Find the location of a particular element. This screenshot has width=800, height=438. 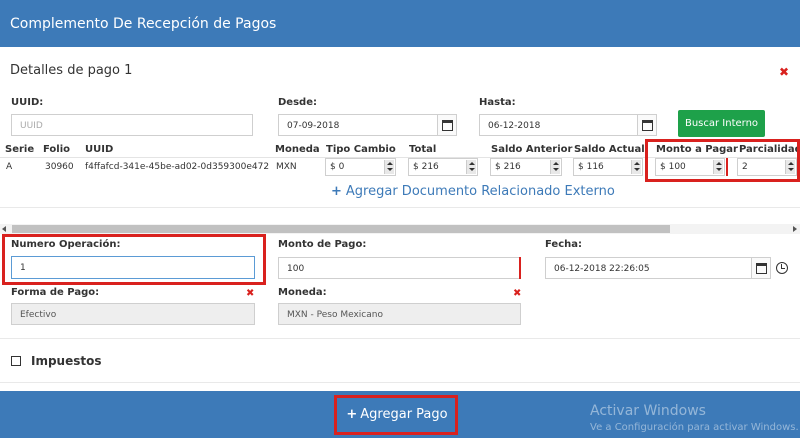

scroll-left-icon is located at coordinates (4, 229).